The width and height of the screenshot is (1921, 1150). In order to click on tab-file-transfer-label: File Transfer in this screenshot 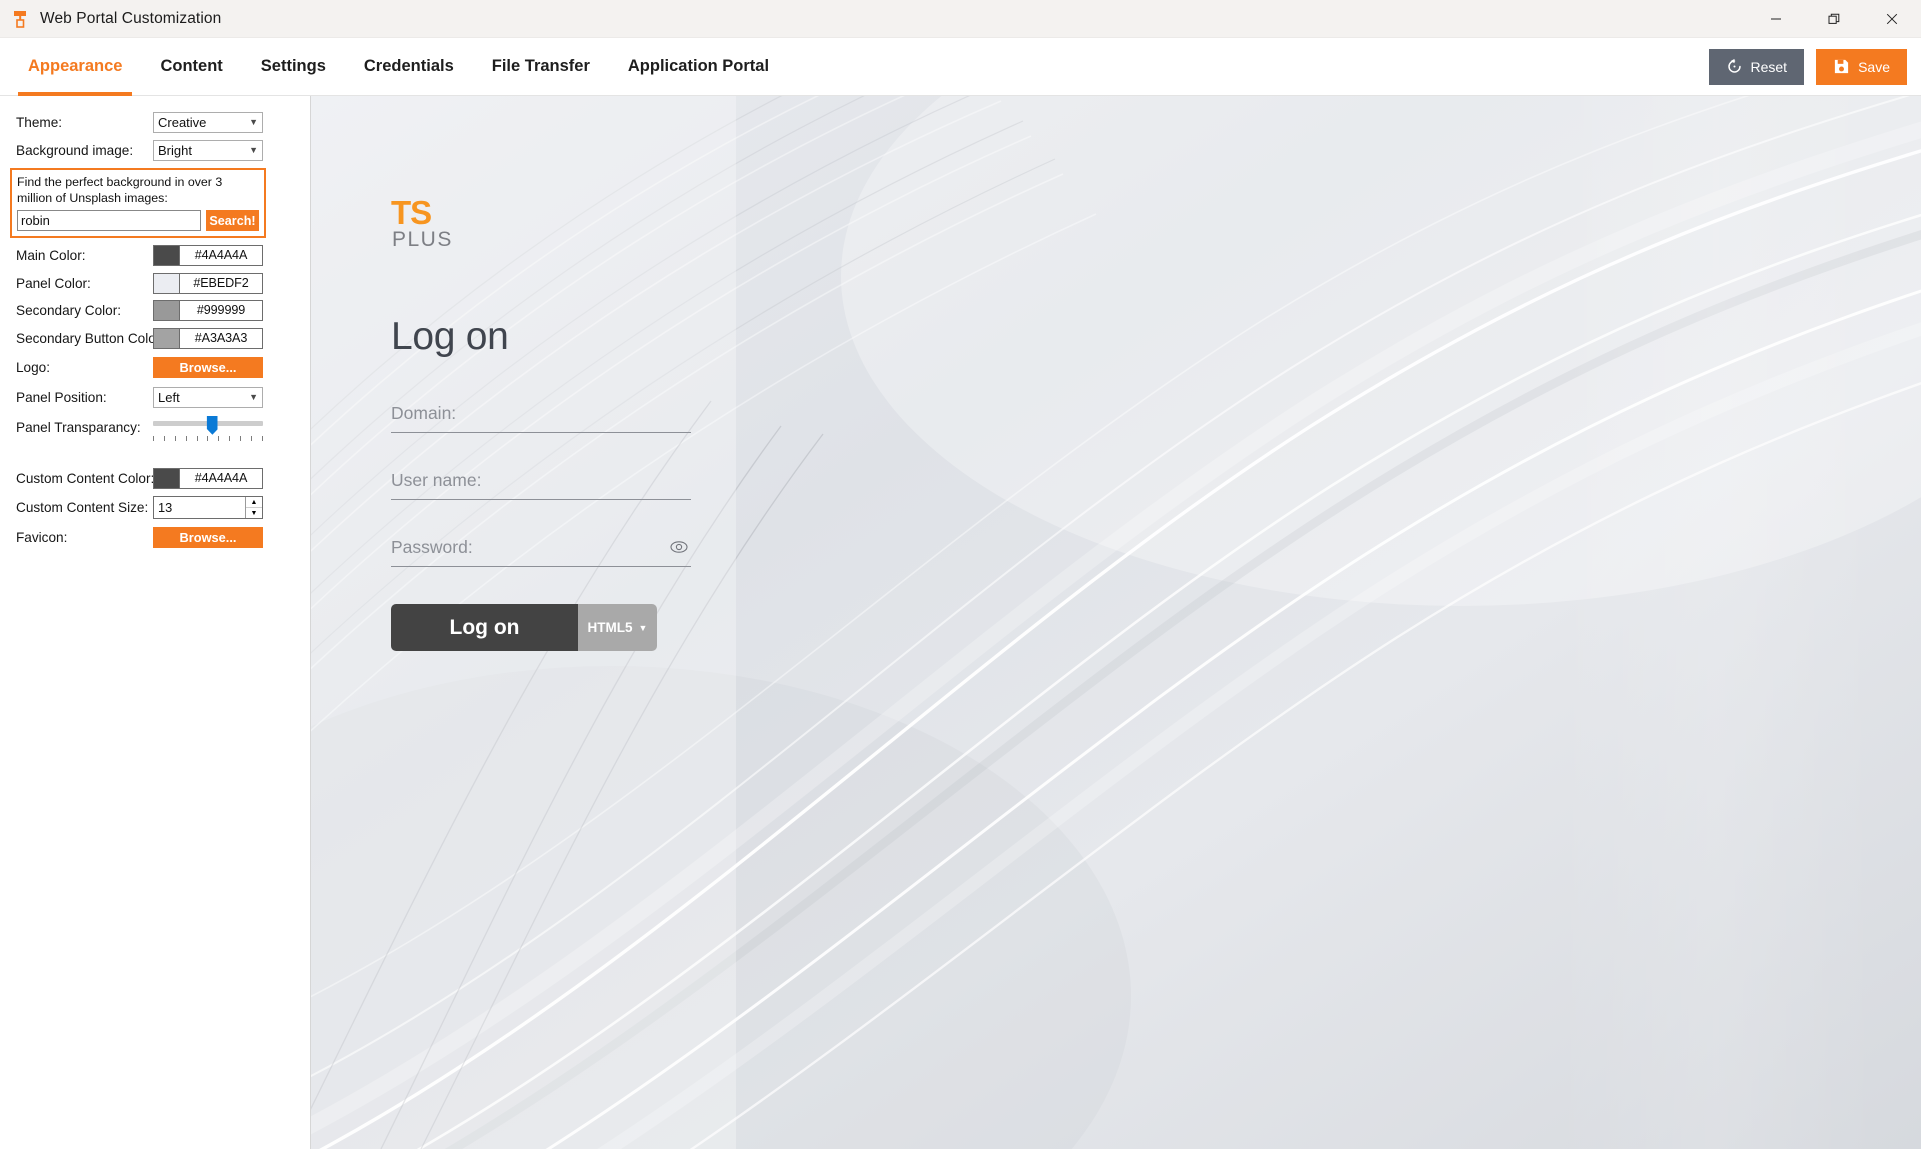, I will do `click(540, 66)`.